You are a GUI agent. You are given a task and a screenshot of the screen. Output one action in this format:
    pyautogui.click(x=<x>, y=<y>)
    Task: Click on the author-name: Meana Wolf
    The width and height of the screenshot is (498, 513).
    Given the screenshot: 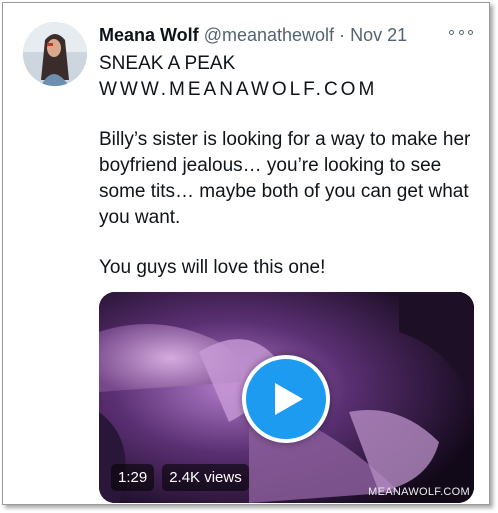 What is the action you would take?
    pyautogui.click(x=149, y=35)
    